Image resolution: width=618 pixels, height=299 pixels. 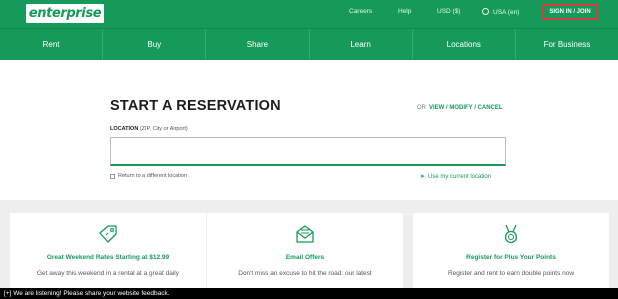 What do you see at coordinates (570, 12) in the screenshot?
I see `sign-in-join-button: SIGN IN / JOIN` at bounding box center [570, 12].